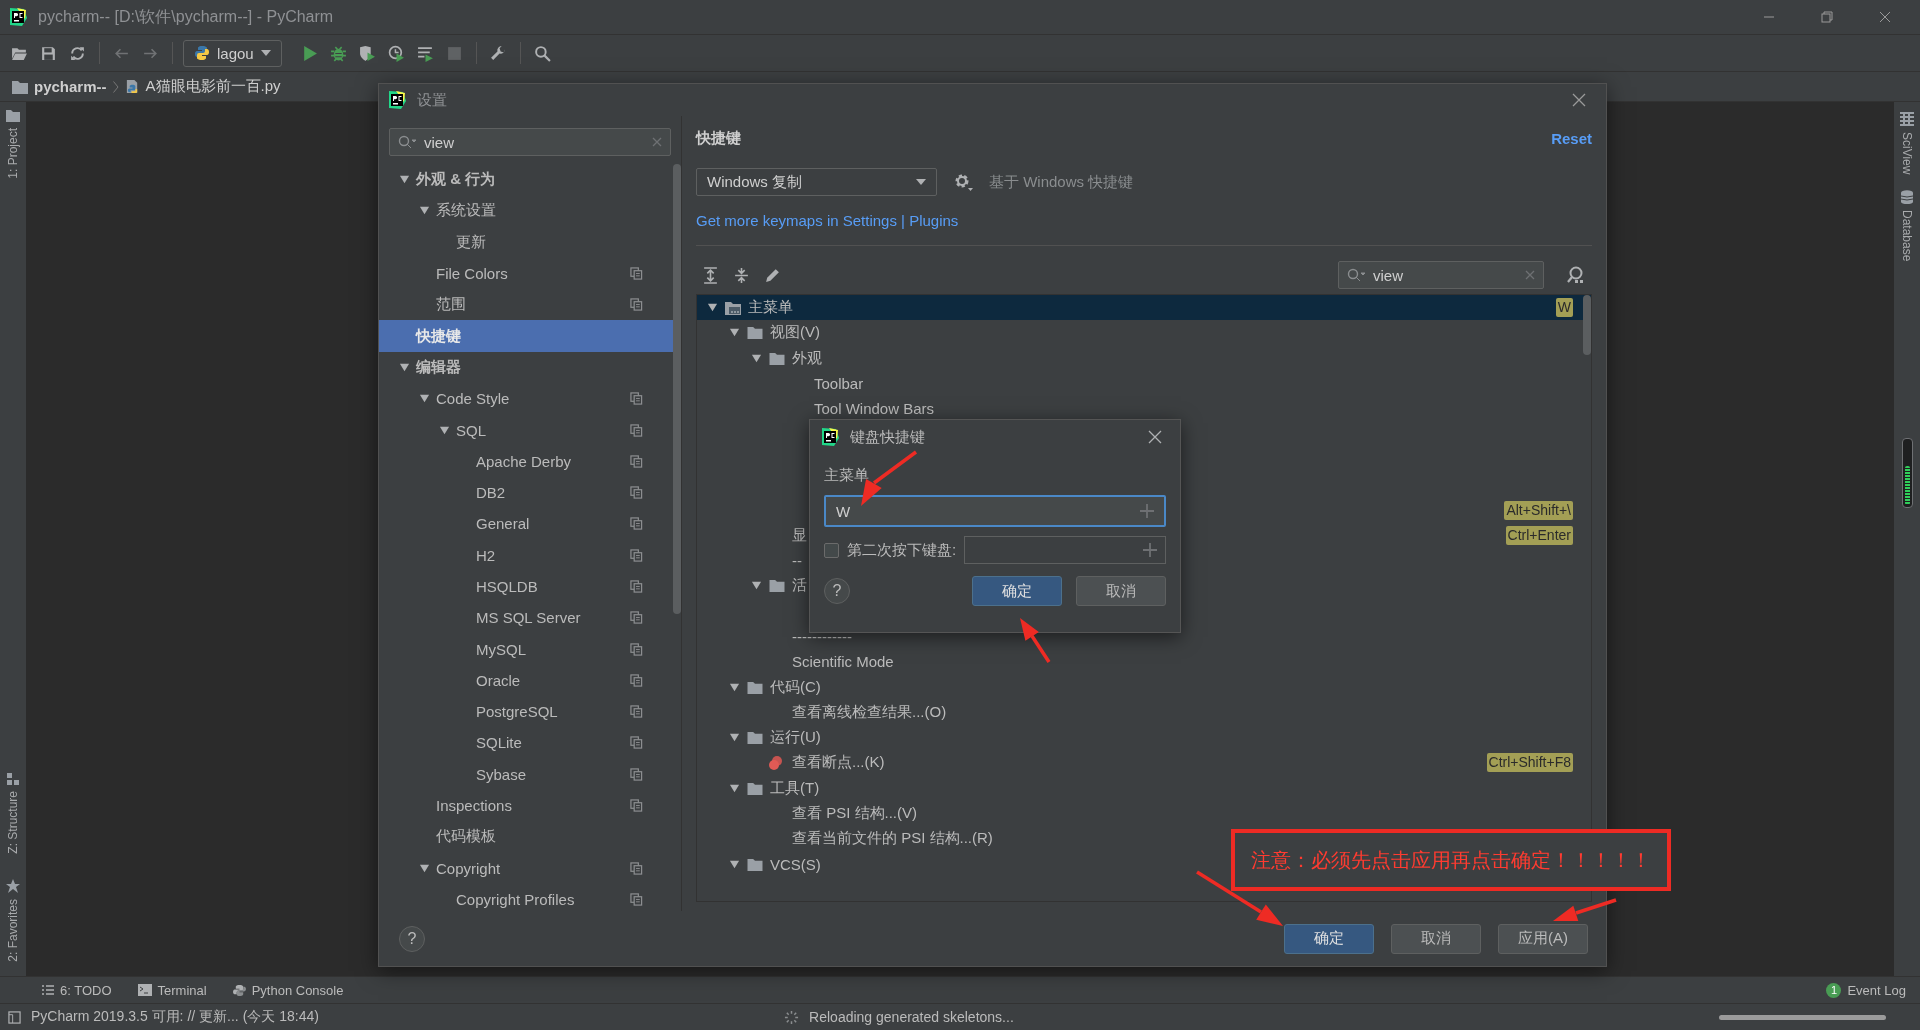  What do you see at coordinates (13, 144) in the screenshot?
I see `tool-window-tab: 1: Project` at bounding box center [13, 144].